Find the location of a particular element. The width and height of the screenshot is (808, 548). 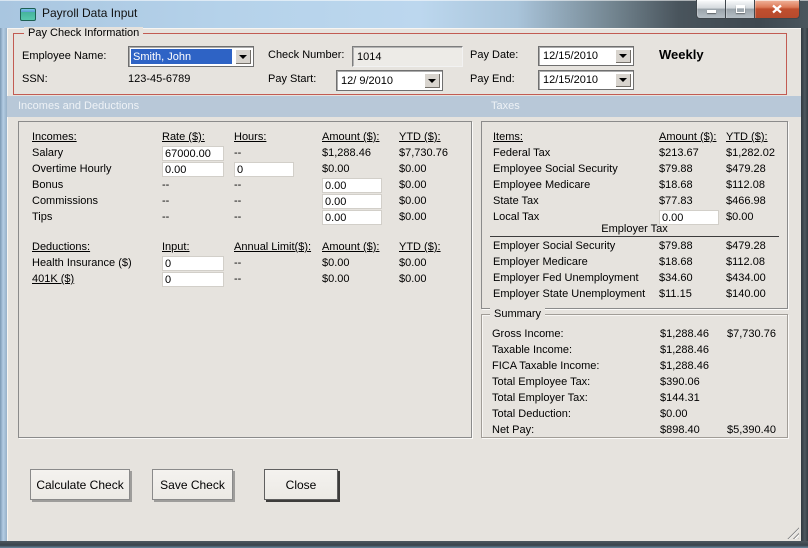

tax-cell: $112.08 is located at coordinates (745, 185).